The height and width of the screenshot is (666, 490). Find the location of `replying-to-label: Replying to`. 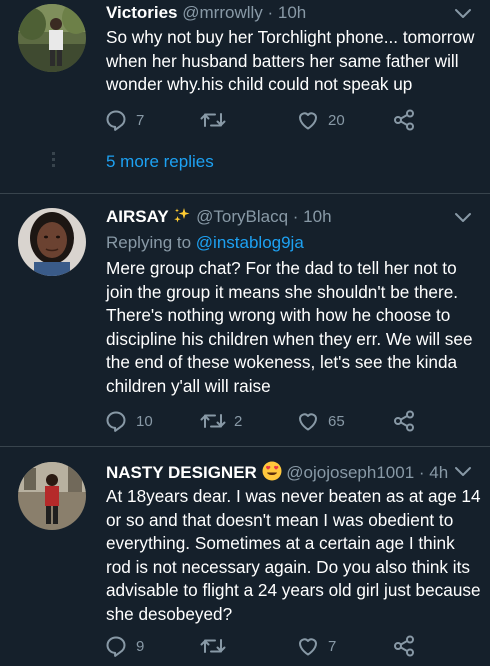

replying-to-label: Replying to is located at coordinates (149, 242).